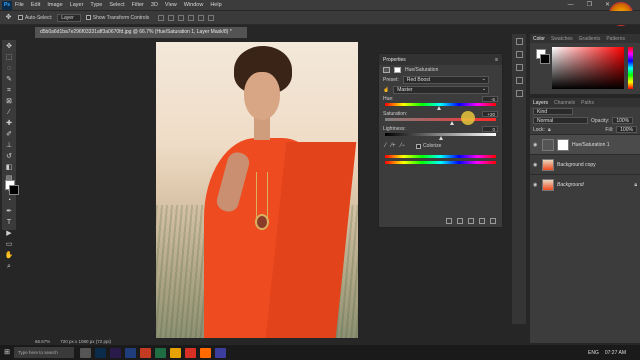 The image size is (640, 360). Describe the element at coordinates (571, 5) in the screenshot. I see `minimize-icon: —` at that location.